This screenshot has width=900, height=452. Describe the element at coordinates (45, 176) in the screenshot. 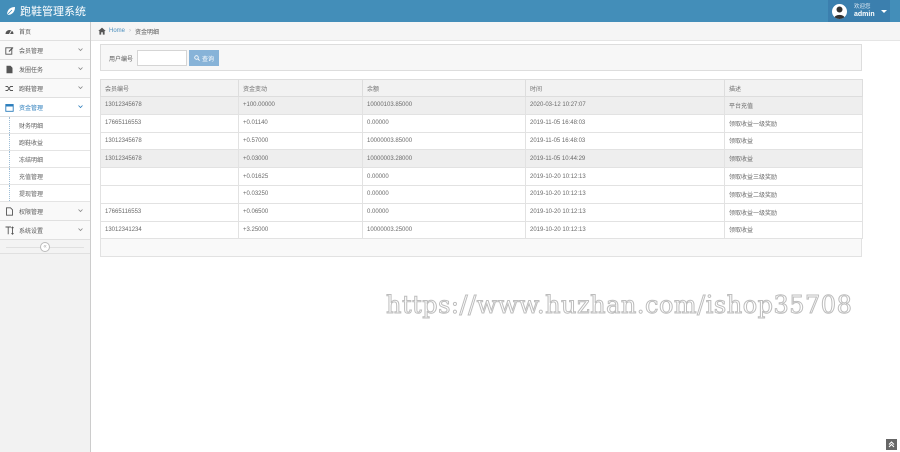

I see `sidebar-subitem-recharge: 充值管理` at that location.